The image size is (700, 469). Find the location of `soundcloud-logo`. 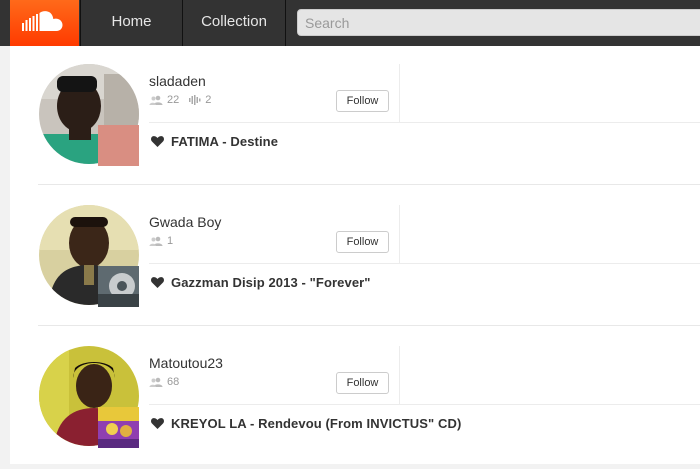

soundcloud-logo is located at coordinates (44, 23).